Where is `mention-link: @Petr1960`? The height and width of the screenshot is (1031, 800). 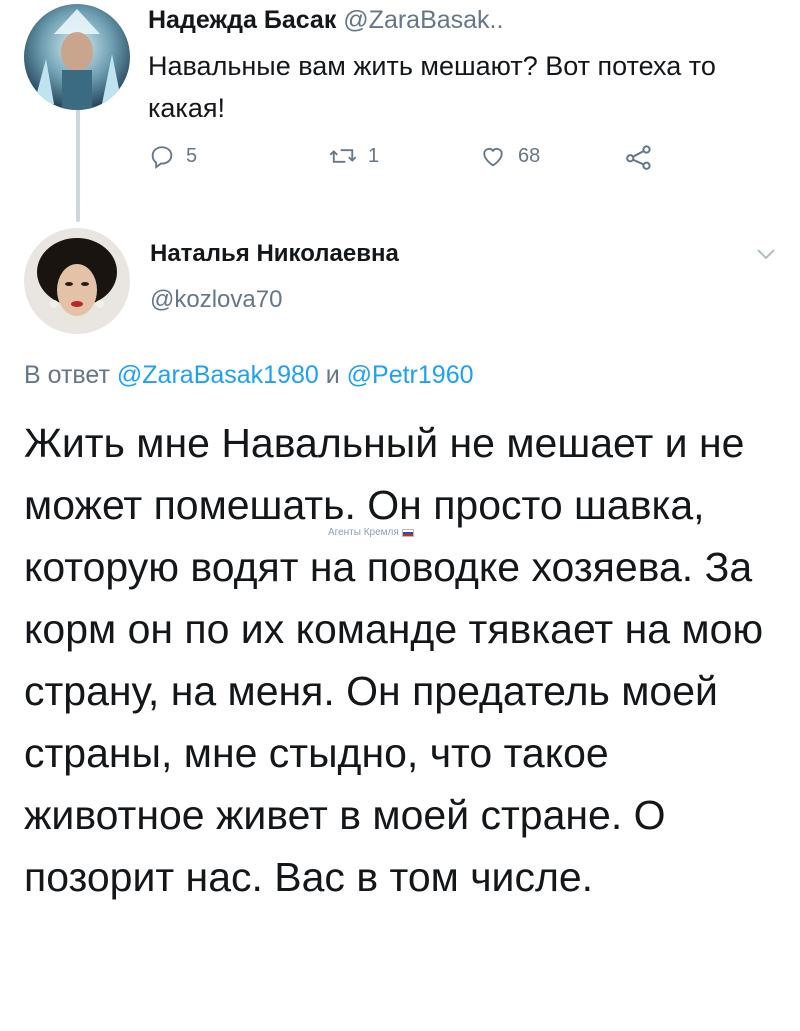 mention-link: @Petr1960 is located at coordinates (410, 375).